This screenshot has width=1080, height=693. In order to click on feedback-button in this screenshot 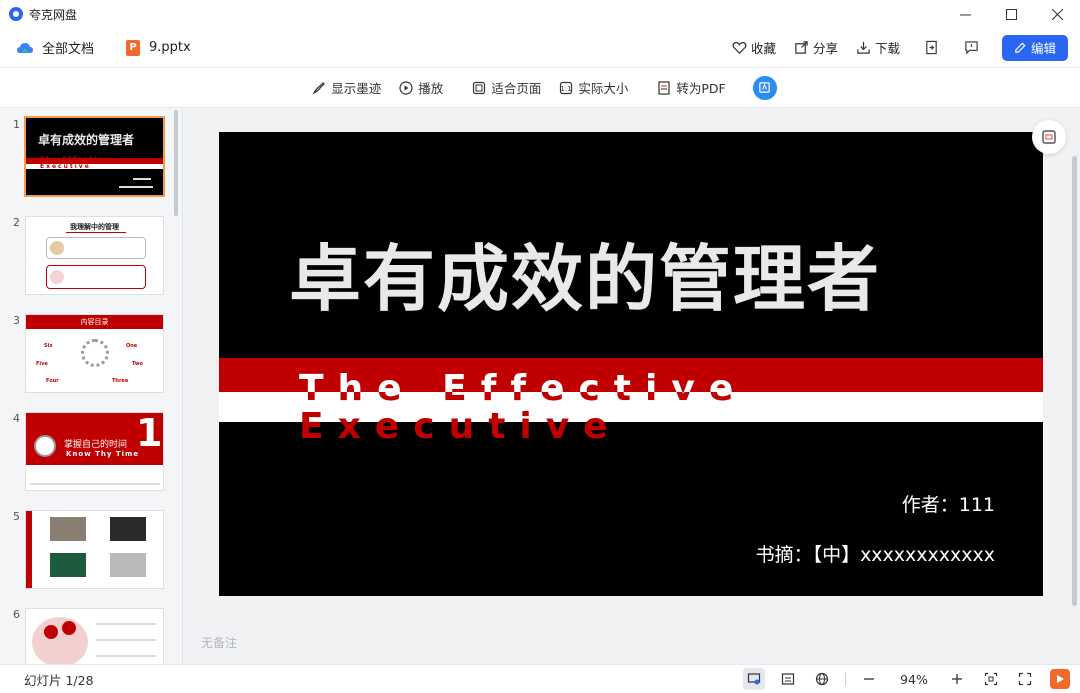, I will do `click(972, 48)`.